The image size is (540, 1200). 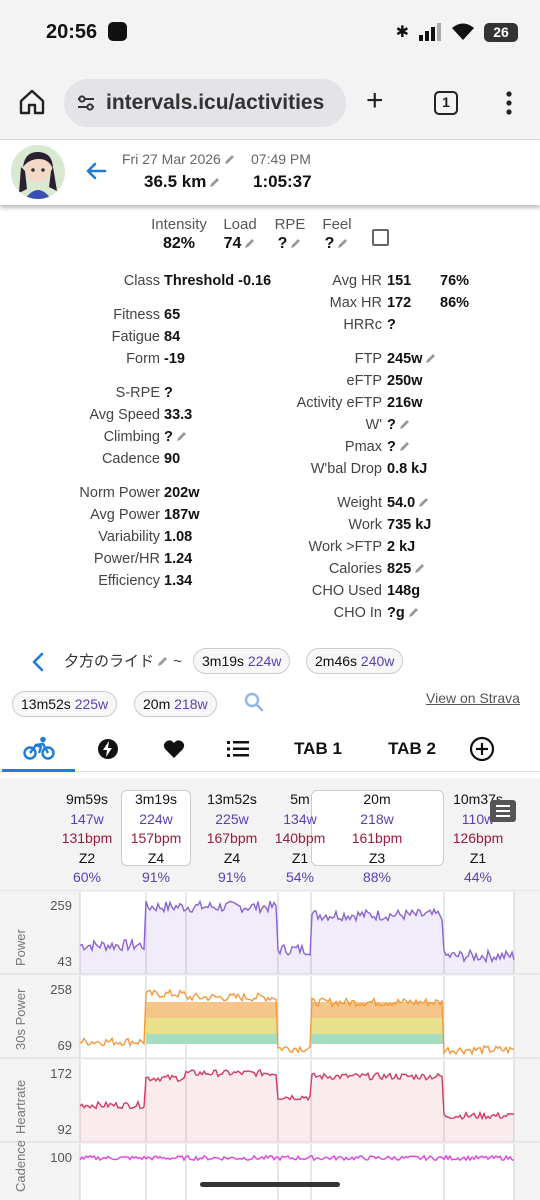 What do you see at coordinates (270, 32) in the screenshot?
I see `status-bar: 20:56 ✱ 26` at bounding box center [270, 32].